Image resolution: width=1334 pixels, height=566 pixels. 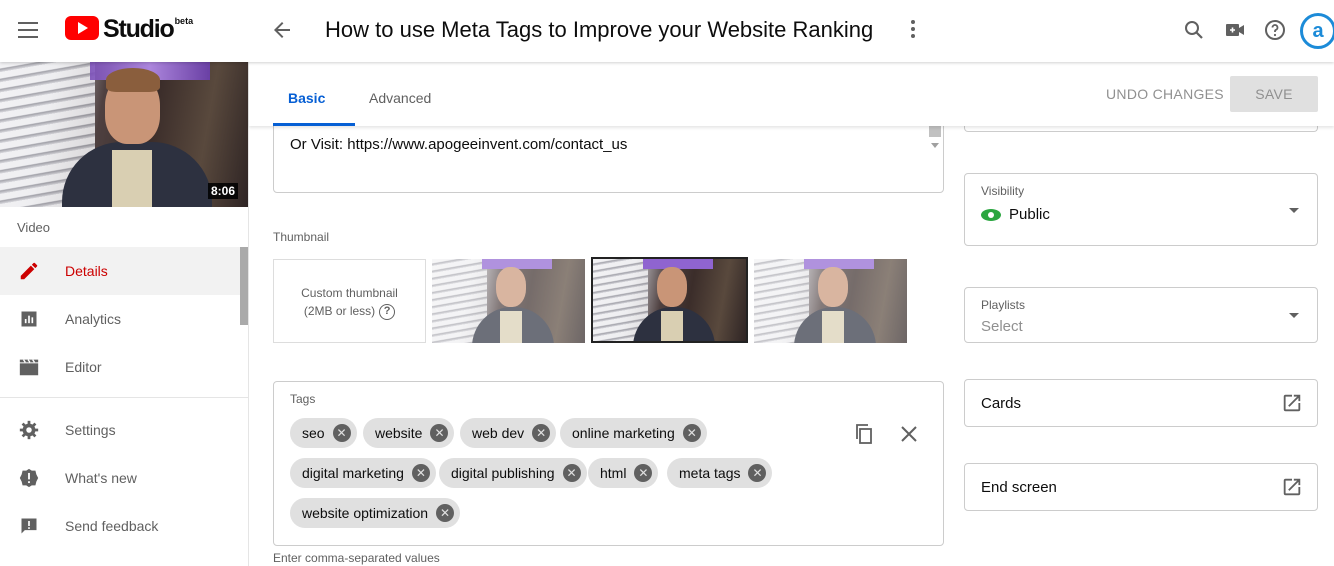 What do you see at coordinates (991, 214) in the screenshot?
I see `eye-icon` at bounding box center [991, 214].